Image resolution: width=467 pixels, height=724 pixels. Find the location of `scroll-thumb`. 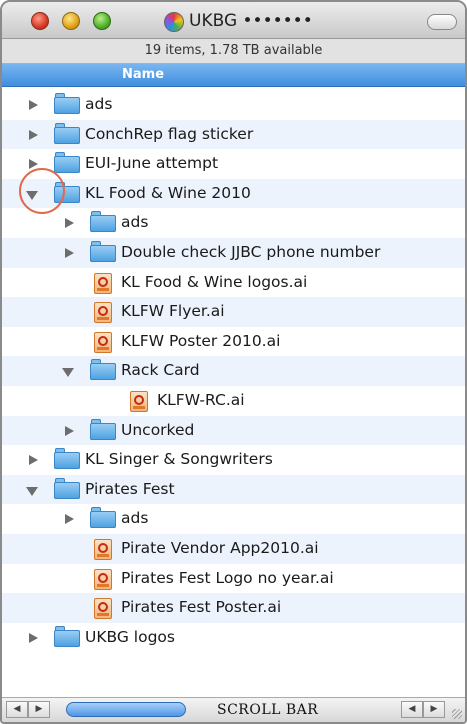

scroll-thumb is located at coordinates (126, 709).